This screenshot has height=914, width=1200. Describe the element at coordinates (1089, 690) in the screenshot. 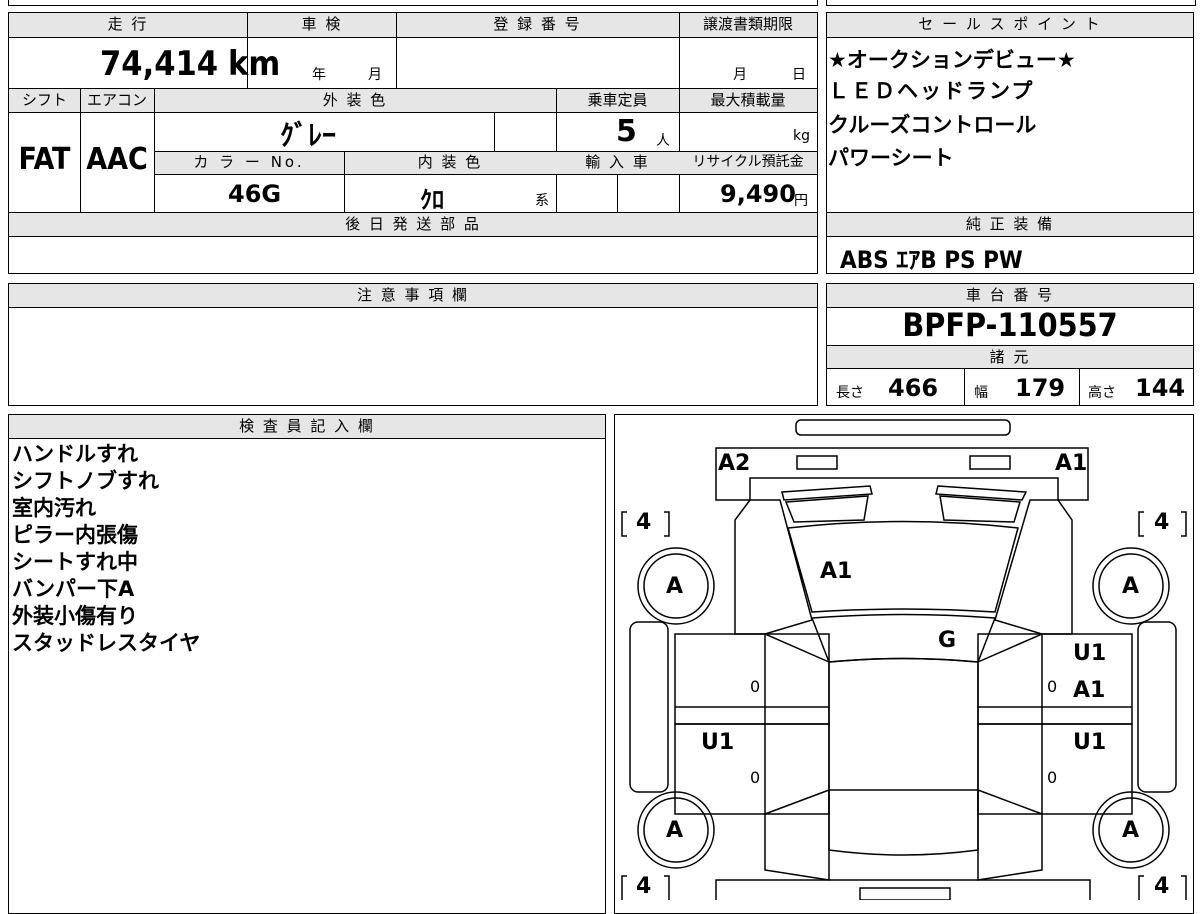

I see `label-right-front-door-2: A1` at that location.